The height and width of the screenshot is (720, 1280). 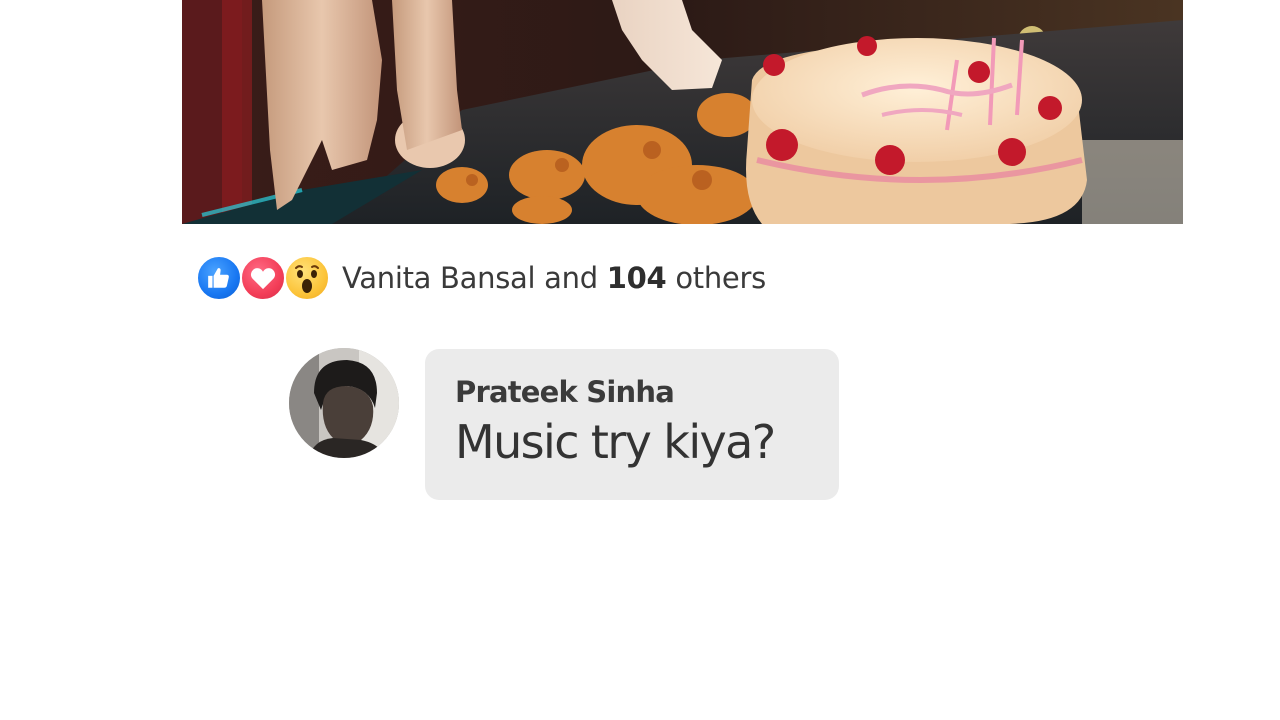 I want to click on comment-text: Music try kiya?, so click(x=615, y=442).